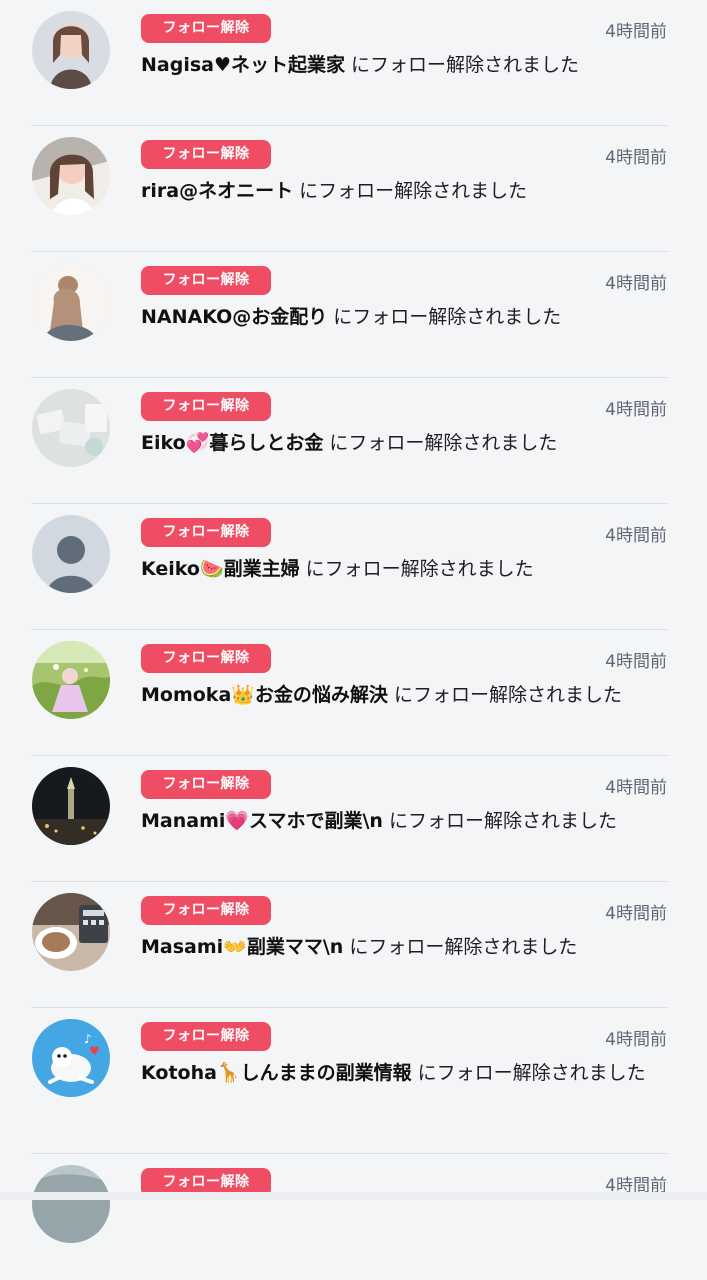 This screenshot has height=1280, width=707. Describe the element at coordinates (353, 1217) in the screenshot. I see `notification-item-partial: フォロー解除 4時間前` at that location.